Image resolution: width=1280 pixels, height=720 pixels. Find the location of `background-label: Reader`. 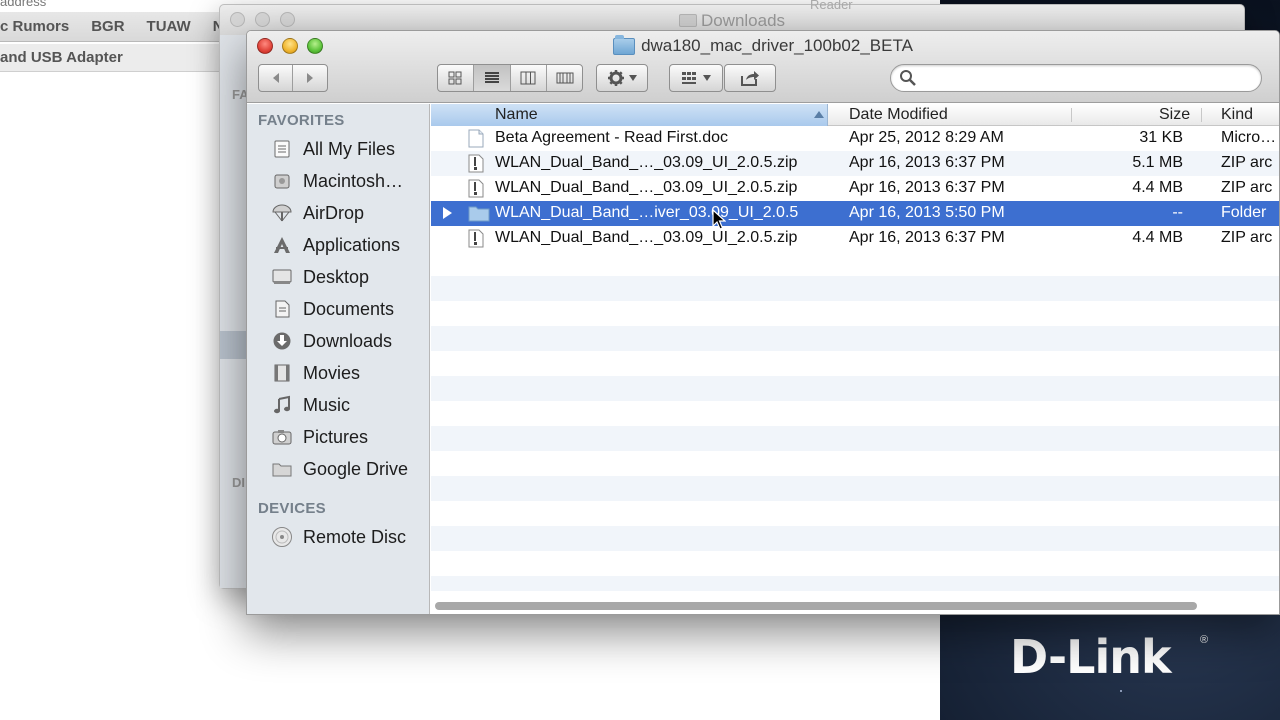

background-label: Reader is located at coordinates (831, 6).